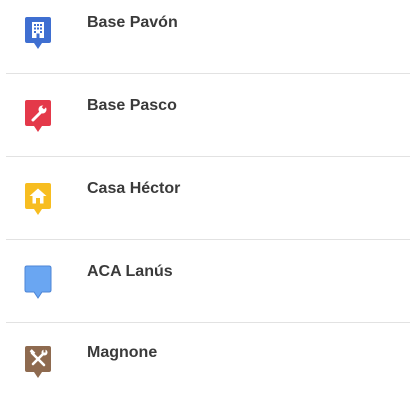 This screenshot has width=410, height=406. I want to click on home-icon, so click(38, 199).